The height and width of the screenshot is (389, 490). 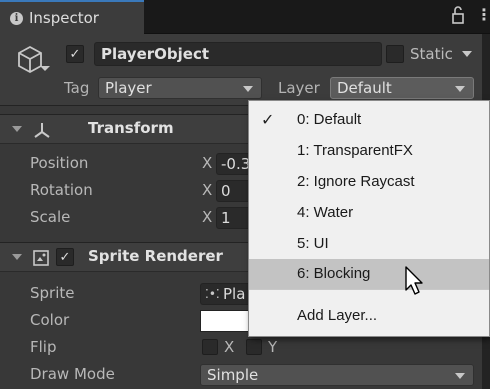 What do you see at coordinates (369, 244) in the screenshot?
I see `menu-item-layer-ui: 5: UI` at bounding box center [369, 244].